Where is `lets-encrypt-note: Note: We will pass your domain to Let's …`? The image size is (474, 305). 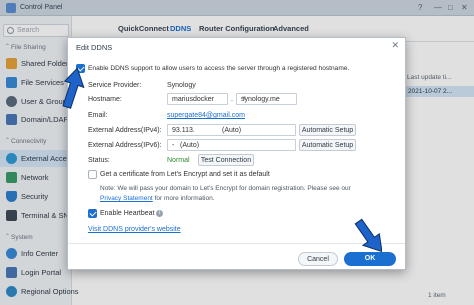
lets-encrypt-note: Note: We will pass your domain to Let's … is located at coordinates (225, 193).